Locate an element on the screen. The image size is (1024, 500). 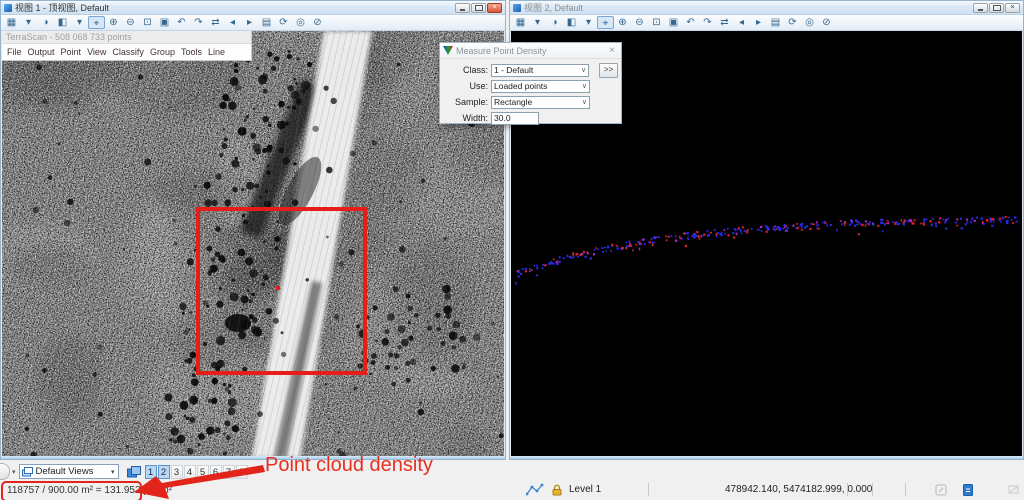
selection-set-icon is located at coordinates (941, 489).